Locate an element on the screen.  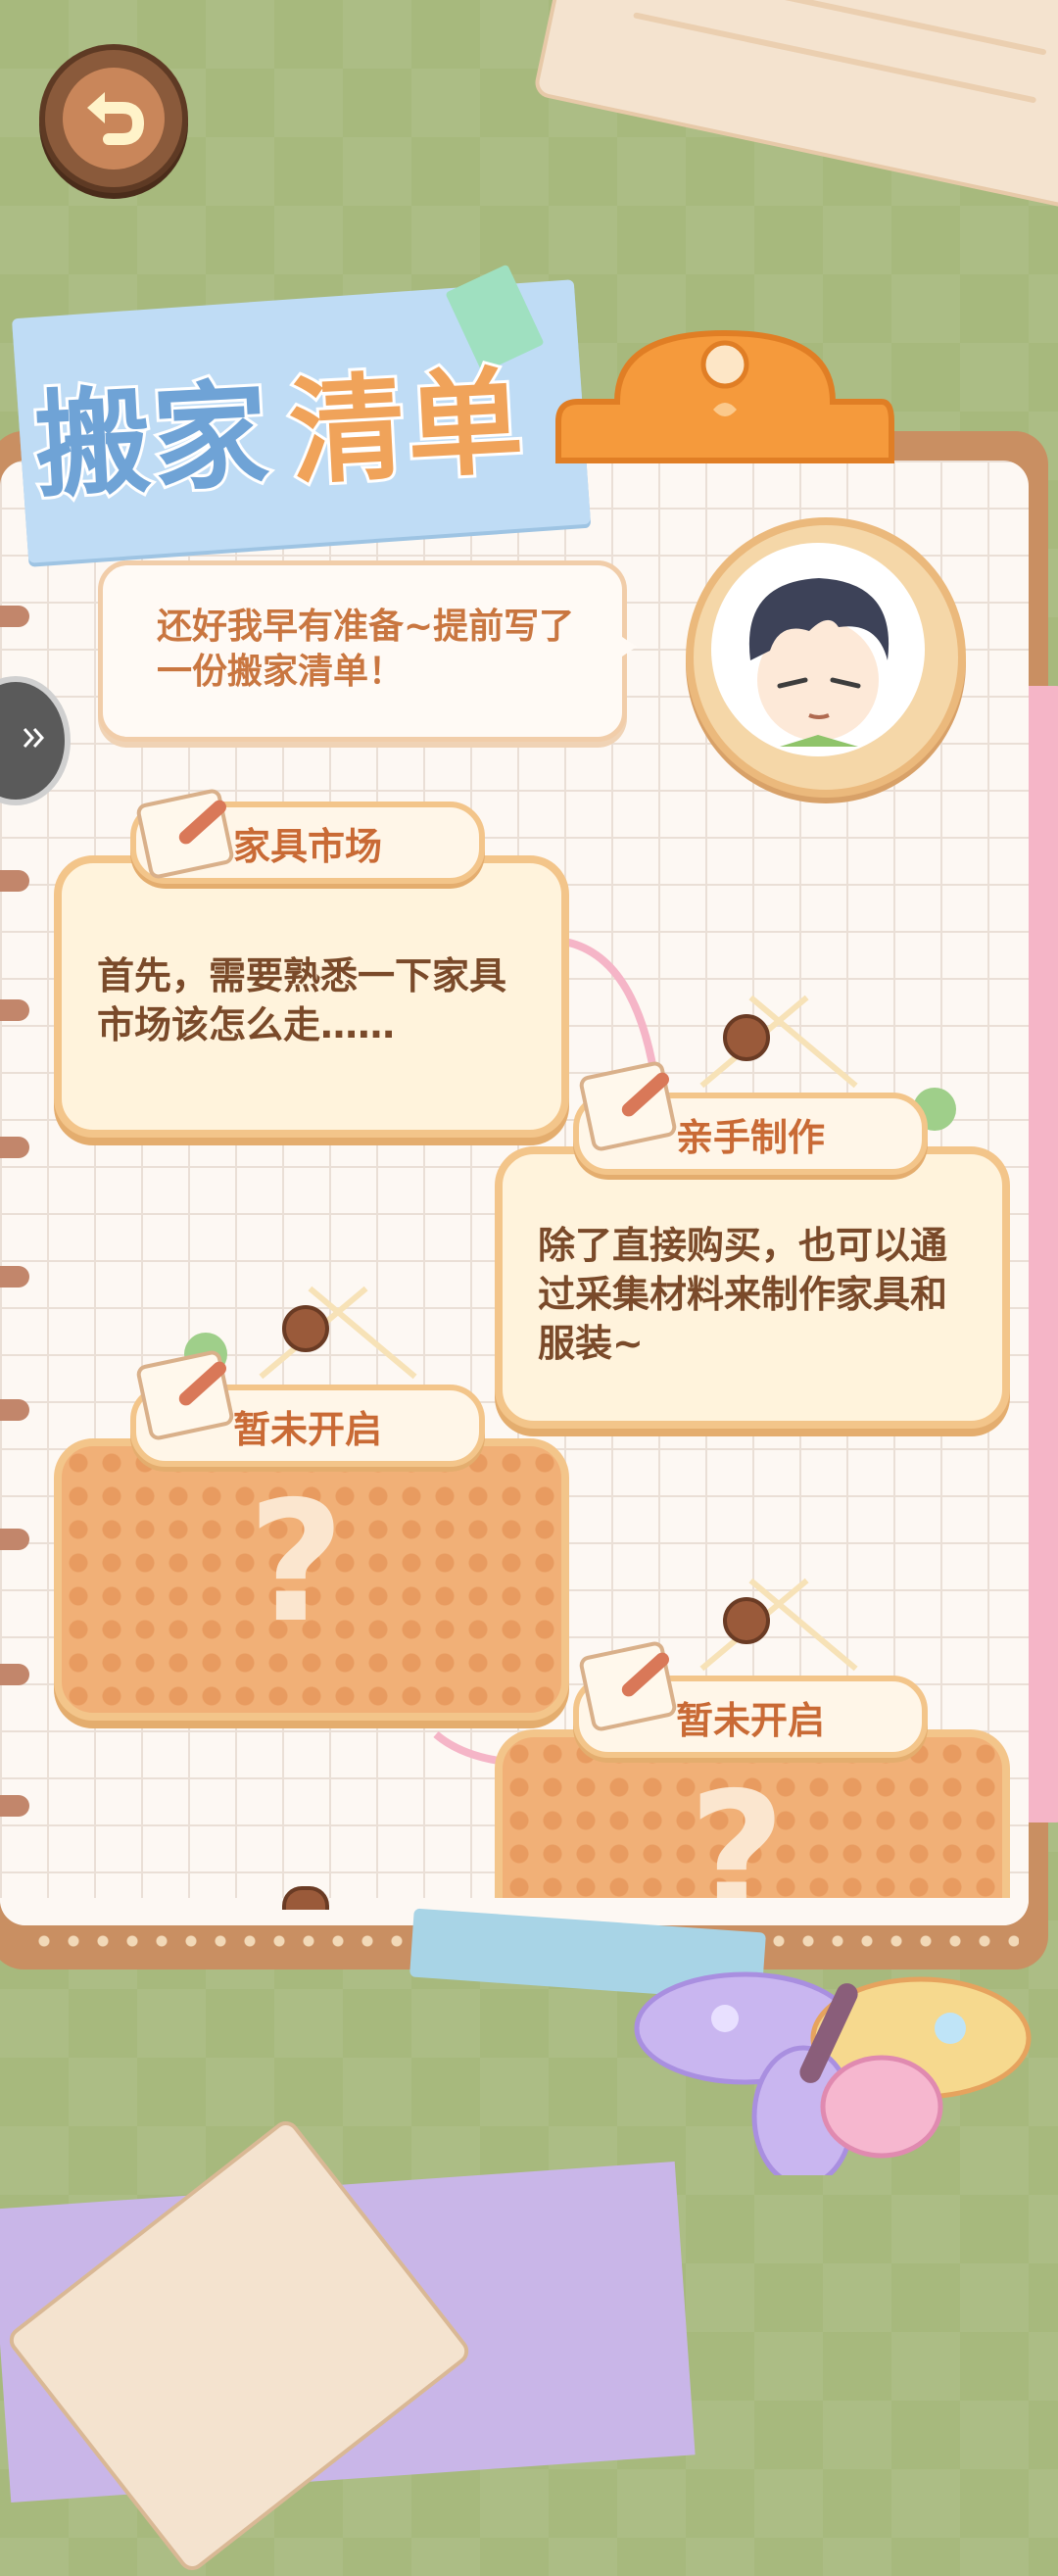
butterfly-icon is located at coordinates (833, 2073).